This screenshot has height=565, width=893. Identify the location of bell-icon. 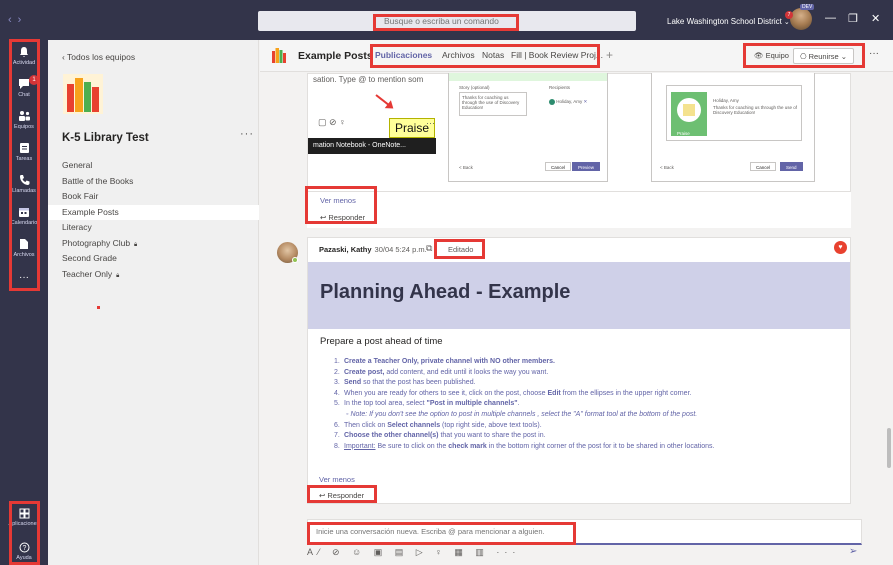
(24, 52).